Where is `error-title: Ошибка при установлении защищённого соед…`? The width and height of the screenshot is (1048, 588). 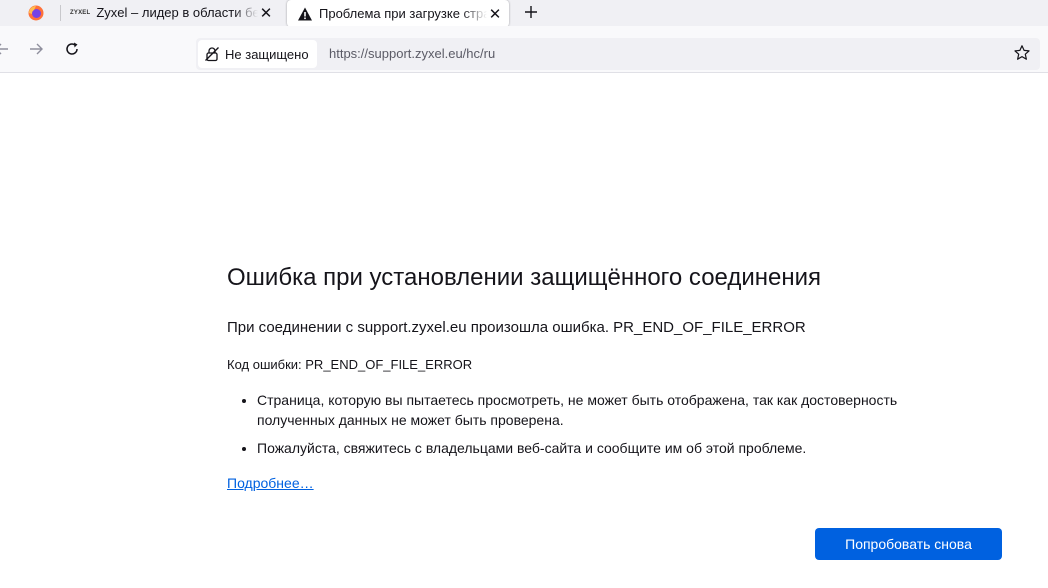
error-title: Ошибка при установлении защищённого соед… is located at coordinates (524, 277).